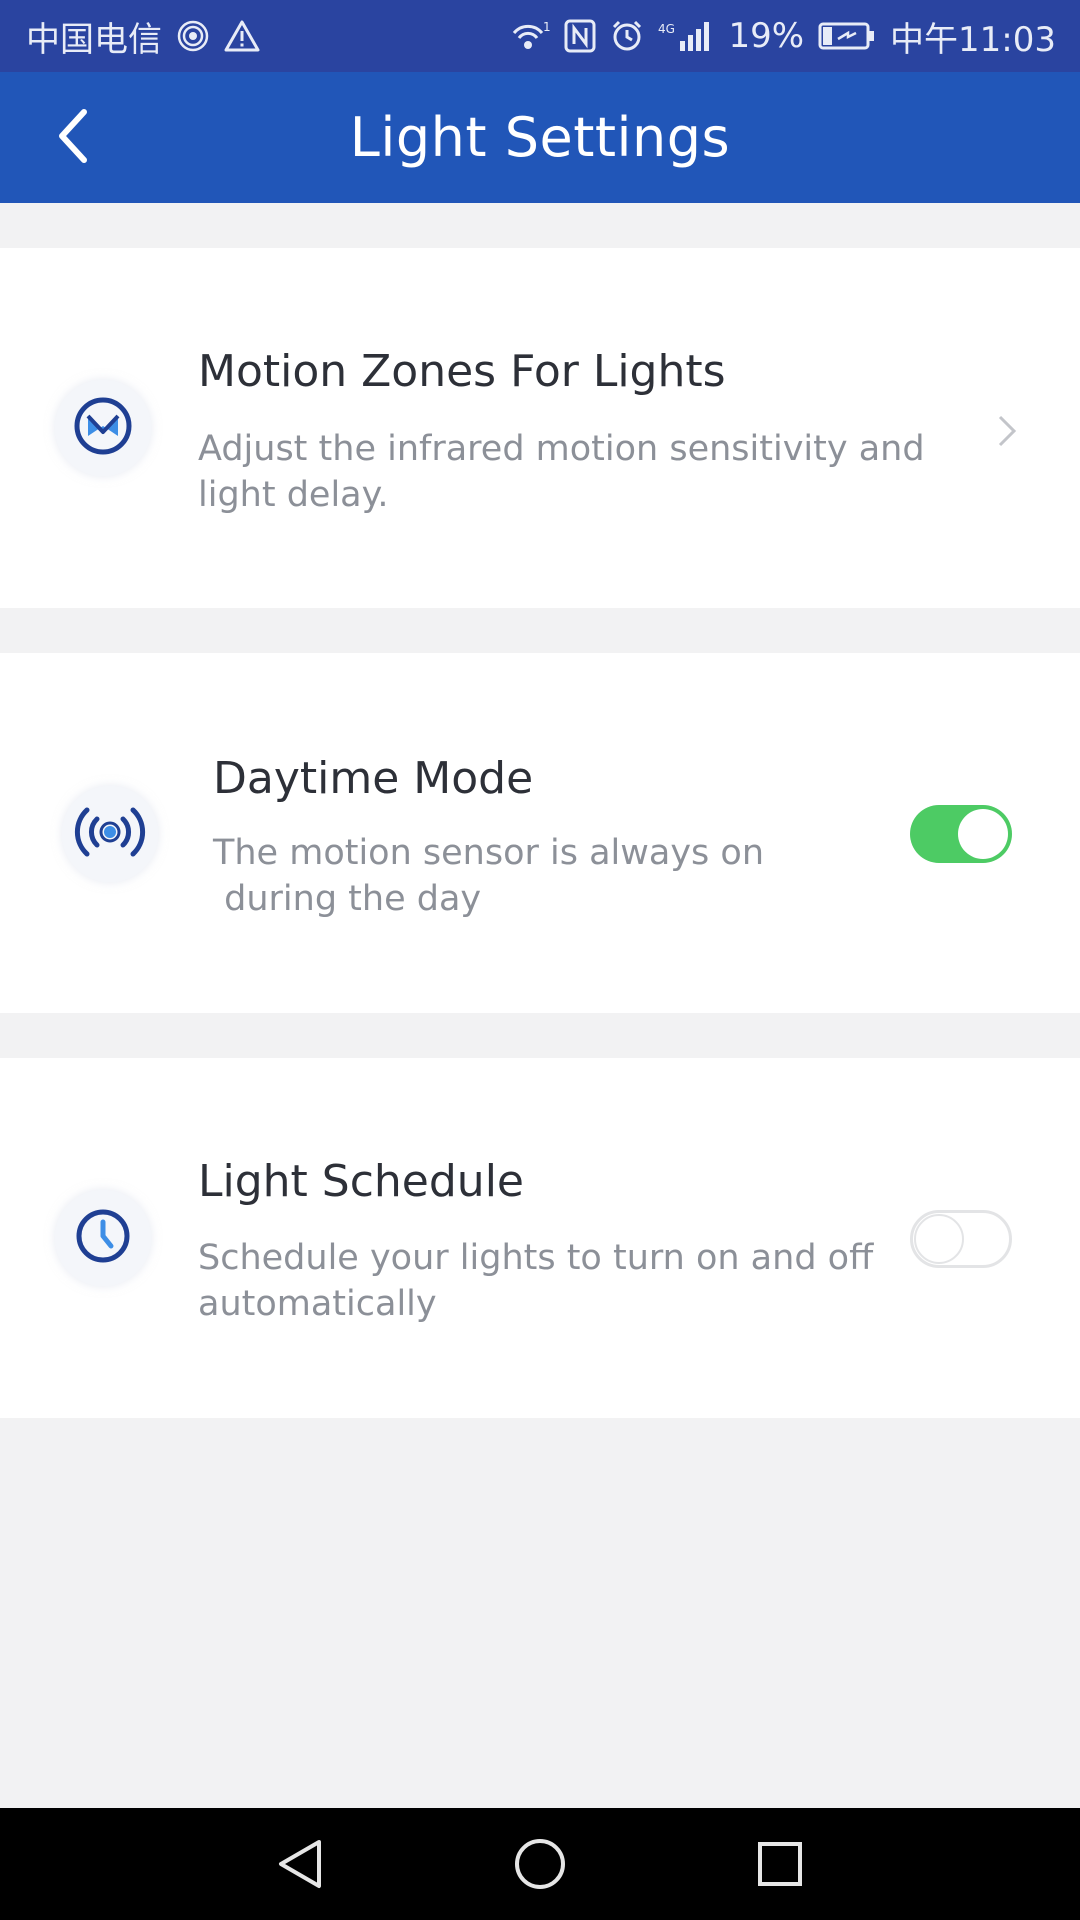 This screenshot has height=1920, width=1080. Describe the element at coordinates (462, 371) in the screenshot. I see `motion-zones-title: Motion Zones For Lights` at that location.